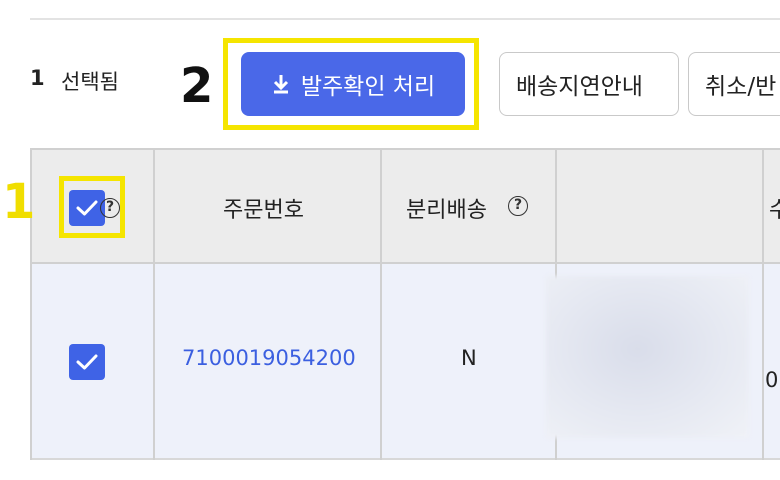 The image size is (780, 480). I want to click on cancel-return-label: 취소/반, so click(741, 87).